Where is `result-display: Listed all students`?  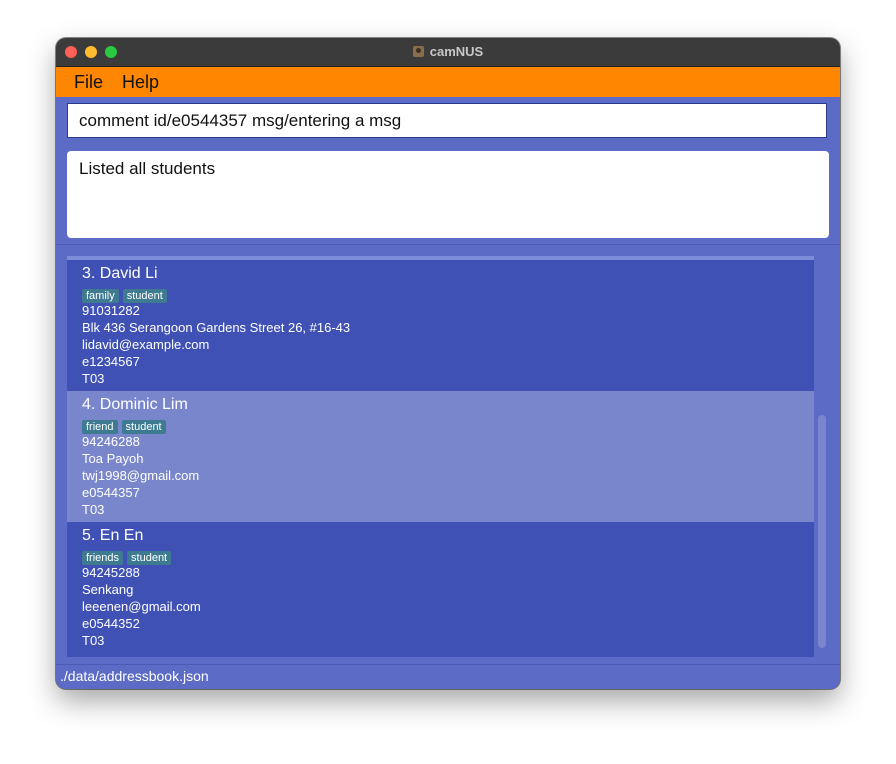 result-display: Listed all students is located at coordinates (448, 194).